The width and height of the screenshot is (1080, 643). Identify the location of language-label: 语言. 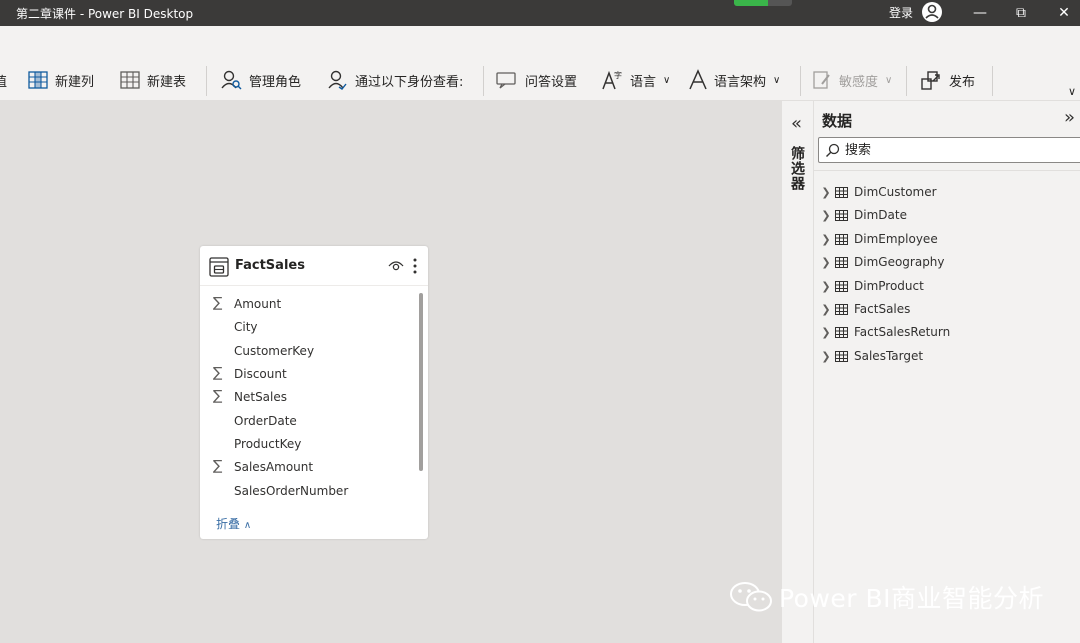
(643, 82).